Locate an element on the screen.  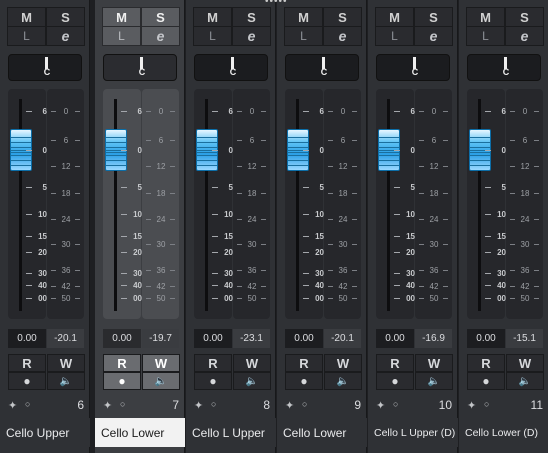
fader-scale-label: 6 is located at coordinates (321, 111).